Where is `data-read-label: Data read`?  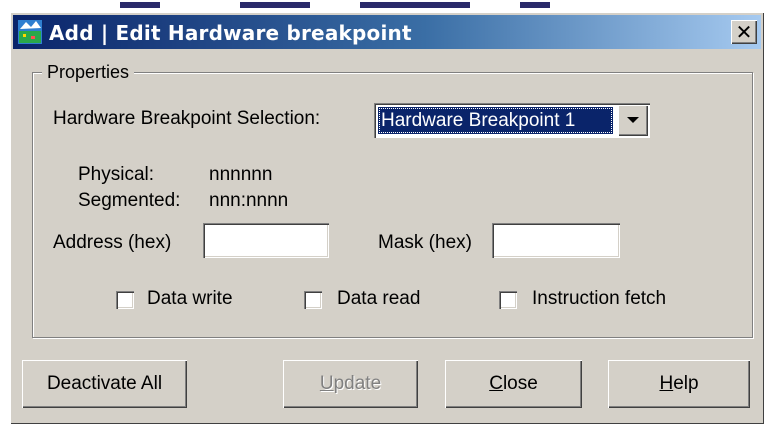
data-read-label: Data read is located at coordinates (378, 299).